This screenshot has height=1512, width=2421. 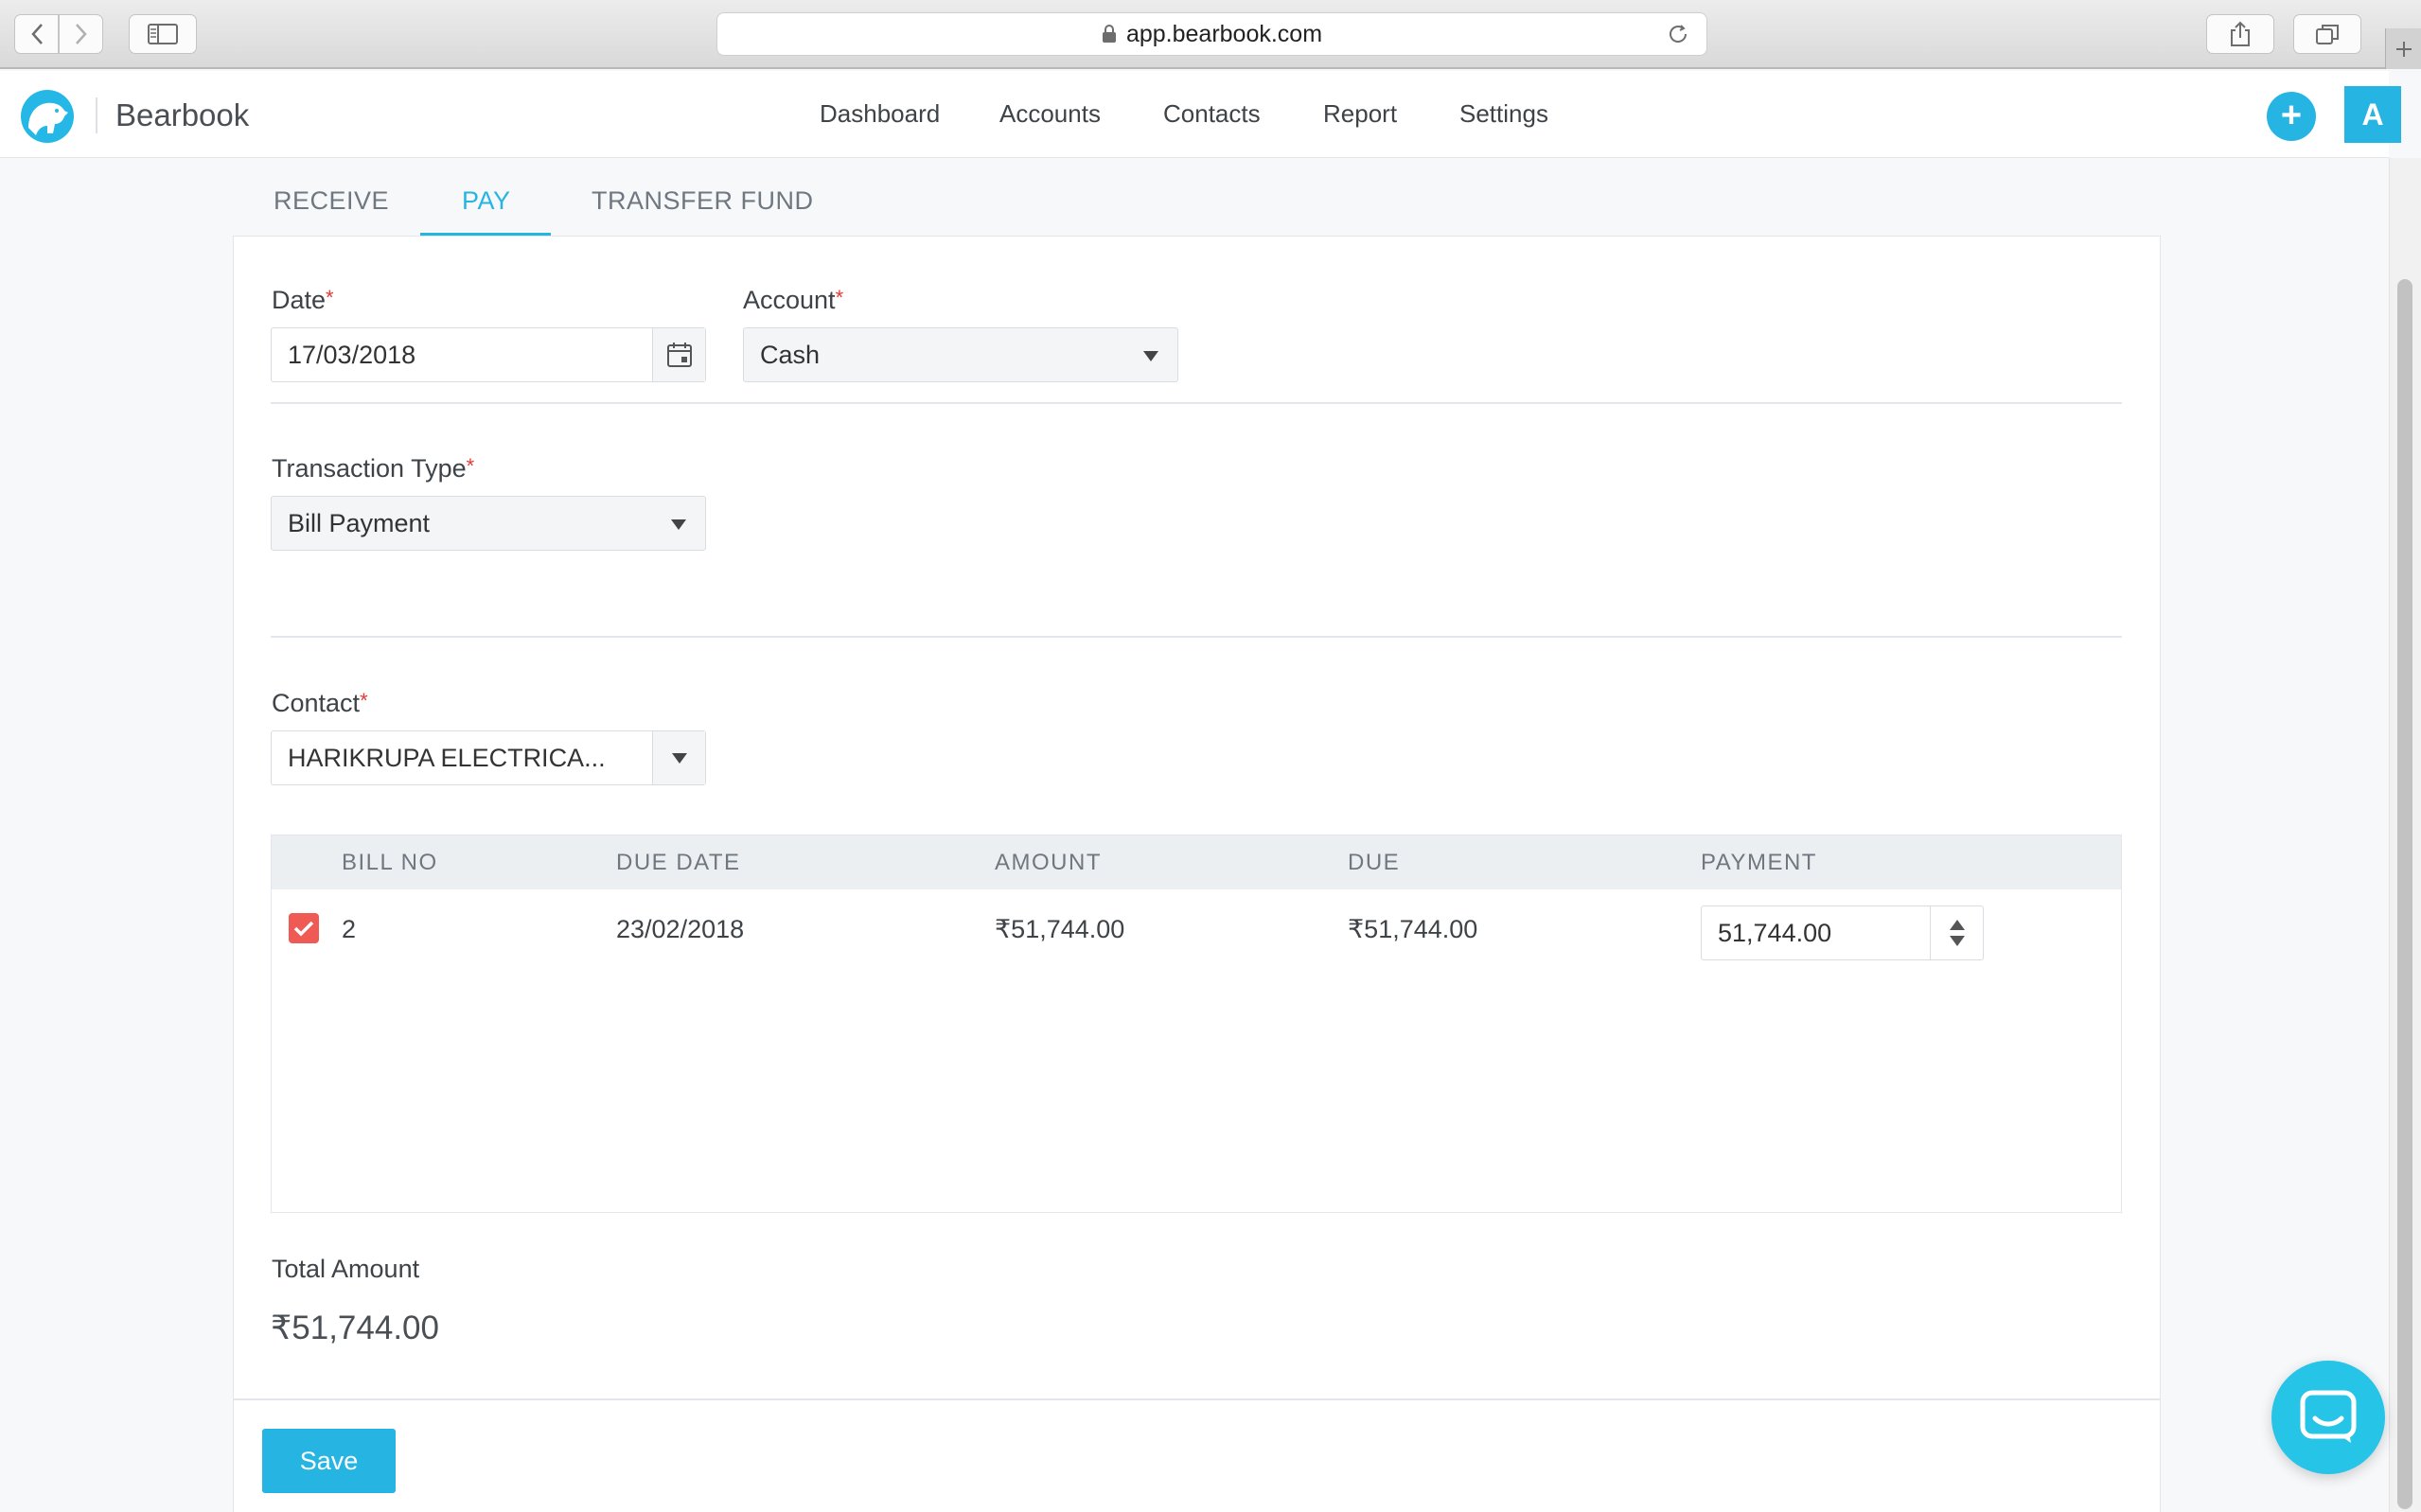 I want to click on payment-stepper, so click(x=1956, y=933).